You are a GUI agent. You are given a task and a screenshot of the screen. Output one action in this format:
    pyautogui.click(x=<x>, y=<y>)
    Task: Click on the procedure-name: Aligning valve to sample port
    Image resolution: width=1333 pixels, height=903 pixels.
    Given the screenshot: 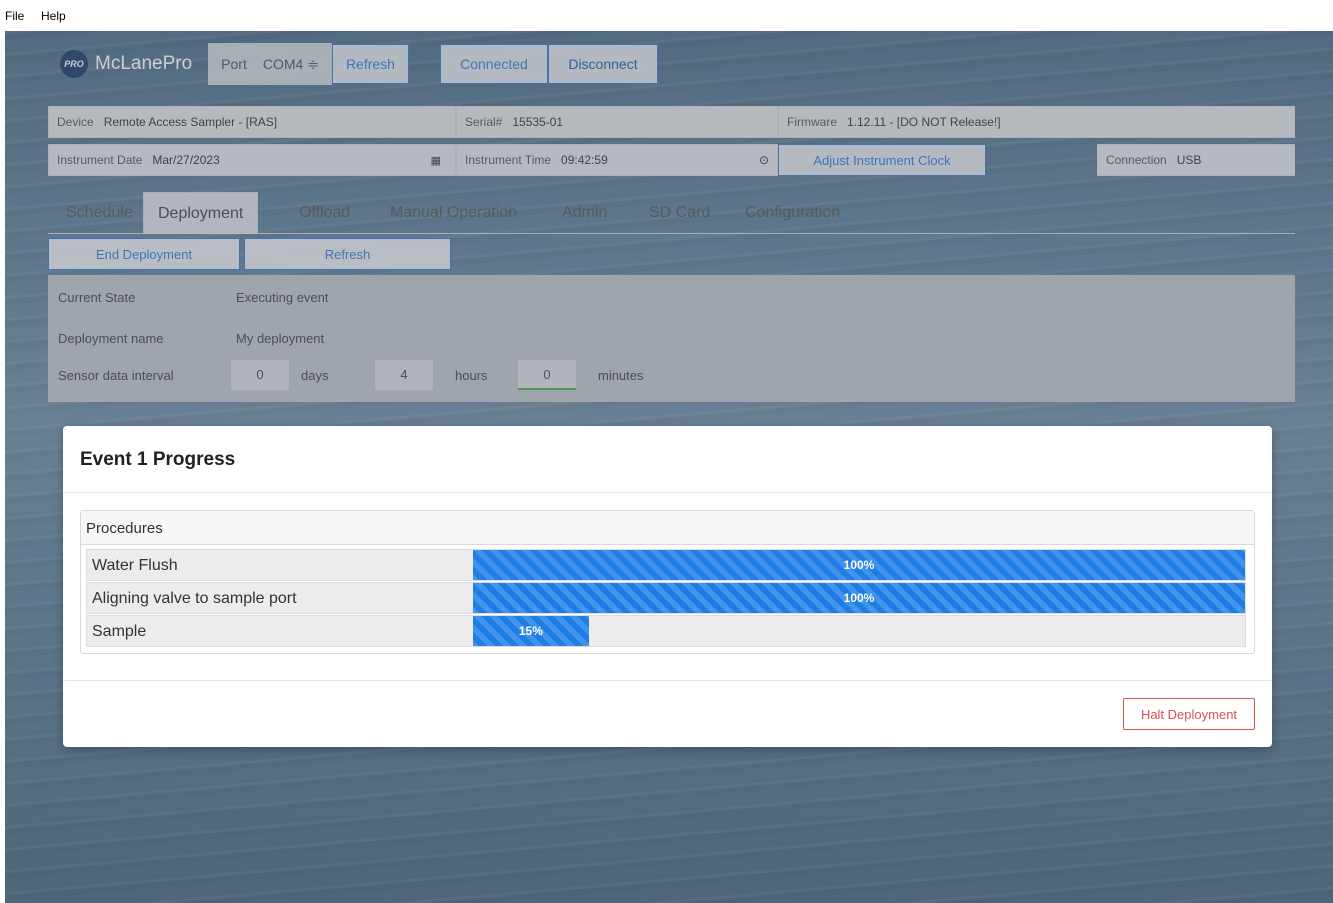 What is the action you would take?
    pyautogui.click(x=194, y=598)
    